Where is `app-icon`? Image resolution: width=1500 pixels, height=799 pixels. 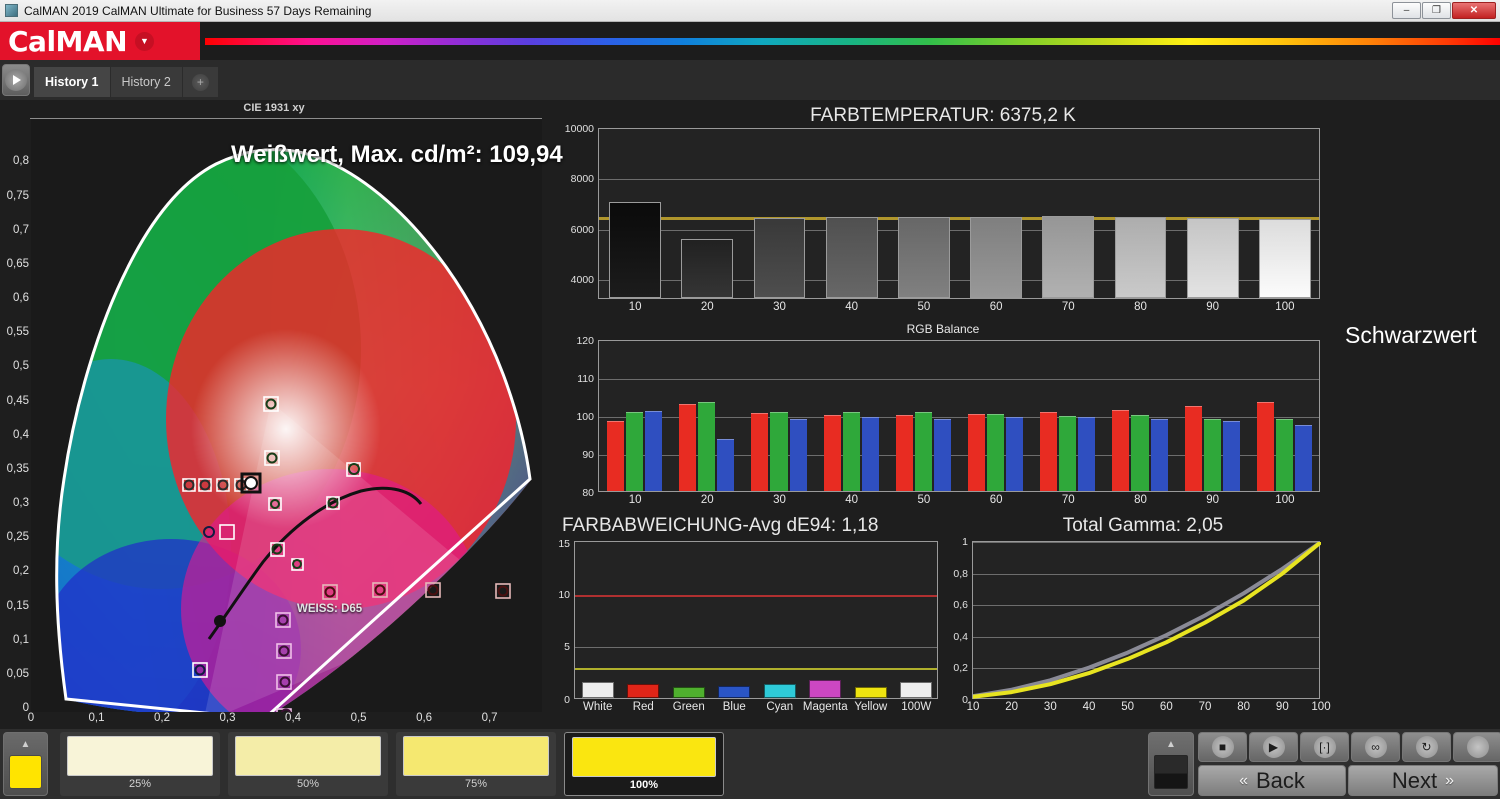 app-icon is located at coordinates (11, 10).